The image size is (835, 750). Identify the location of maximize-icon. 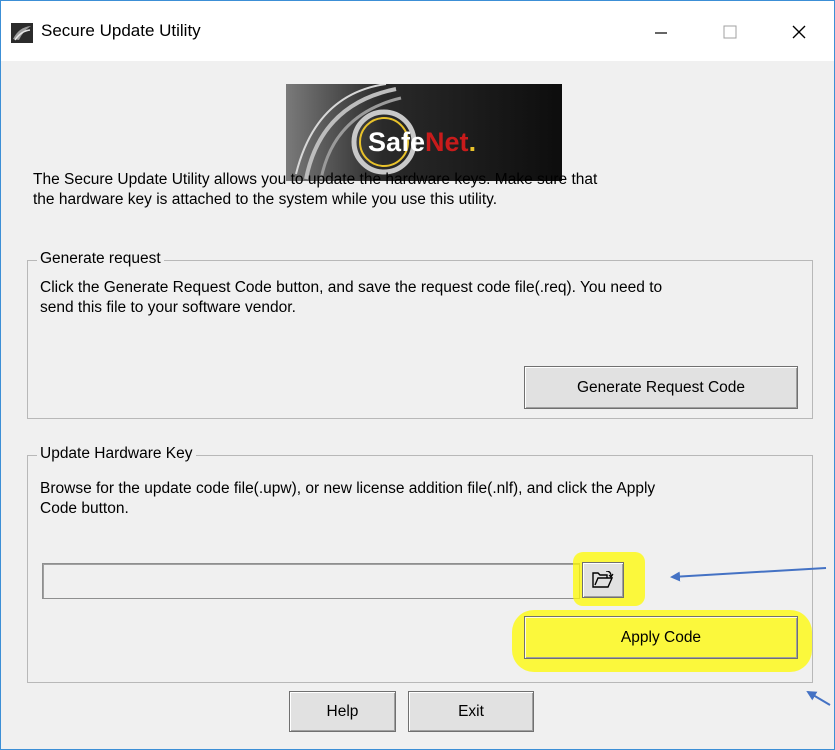
(730, 32).